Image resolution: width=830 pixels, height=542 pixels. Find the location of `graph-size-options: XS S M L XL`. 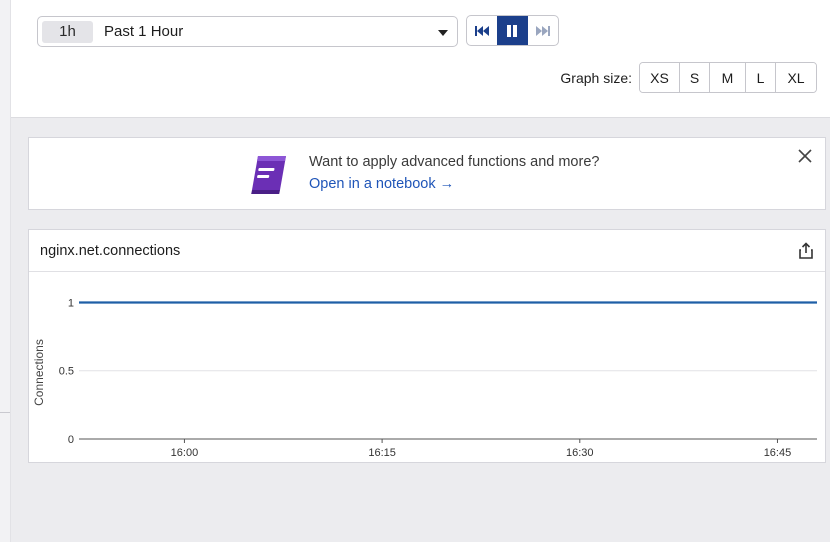

graph-size-options: XS S M L XL is located at coordinates (728, 77).